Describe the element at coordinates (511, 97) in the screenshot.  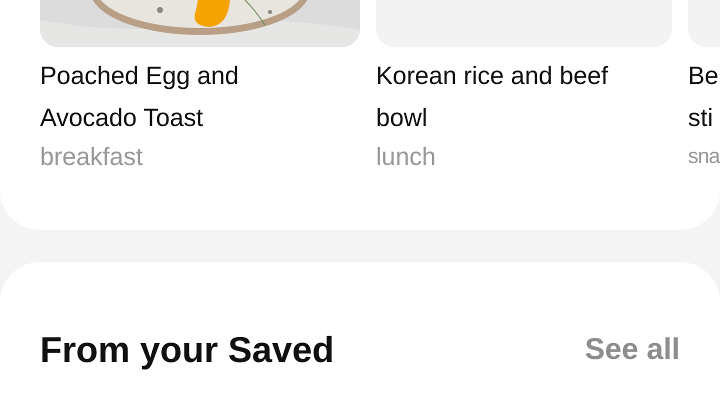
I see `recipe-title: Korean rice and beef bowl` at that location.